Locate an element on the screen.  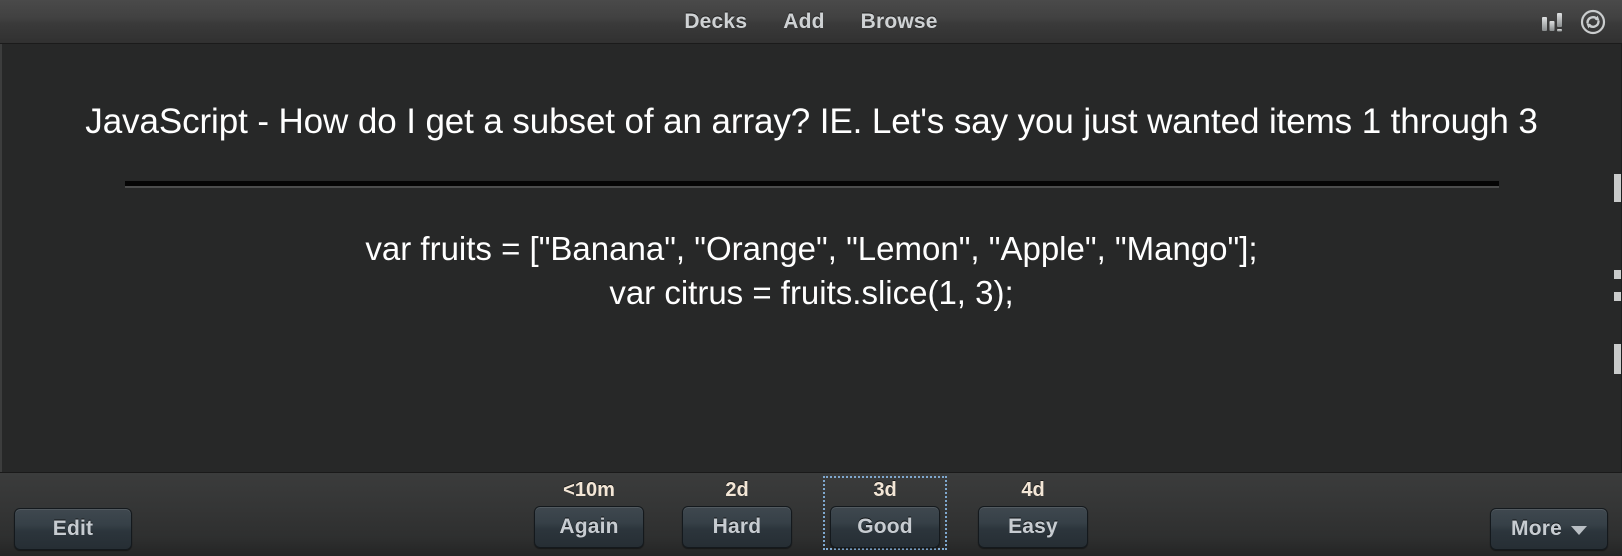
top-navigation-bar: Decks Add Browse is located at coordinates (811, 22).